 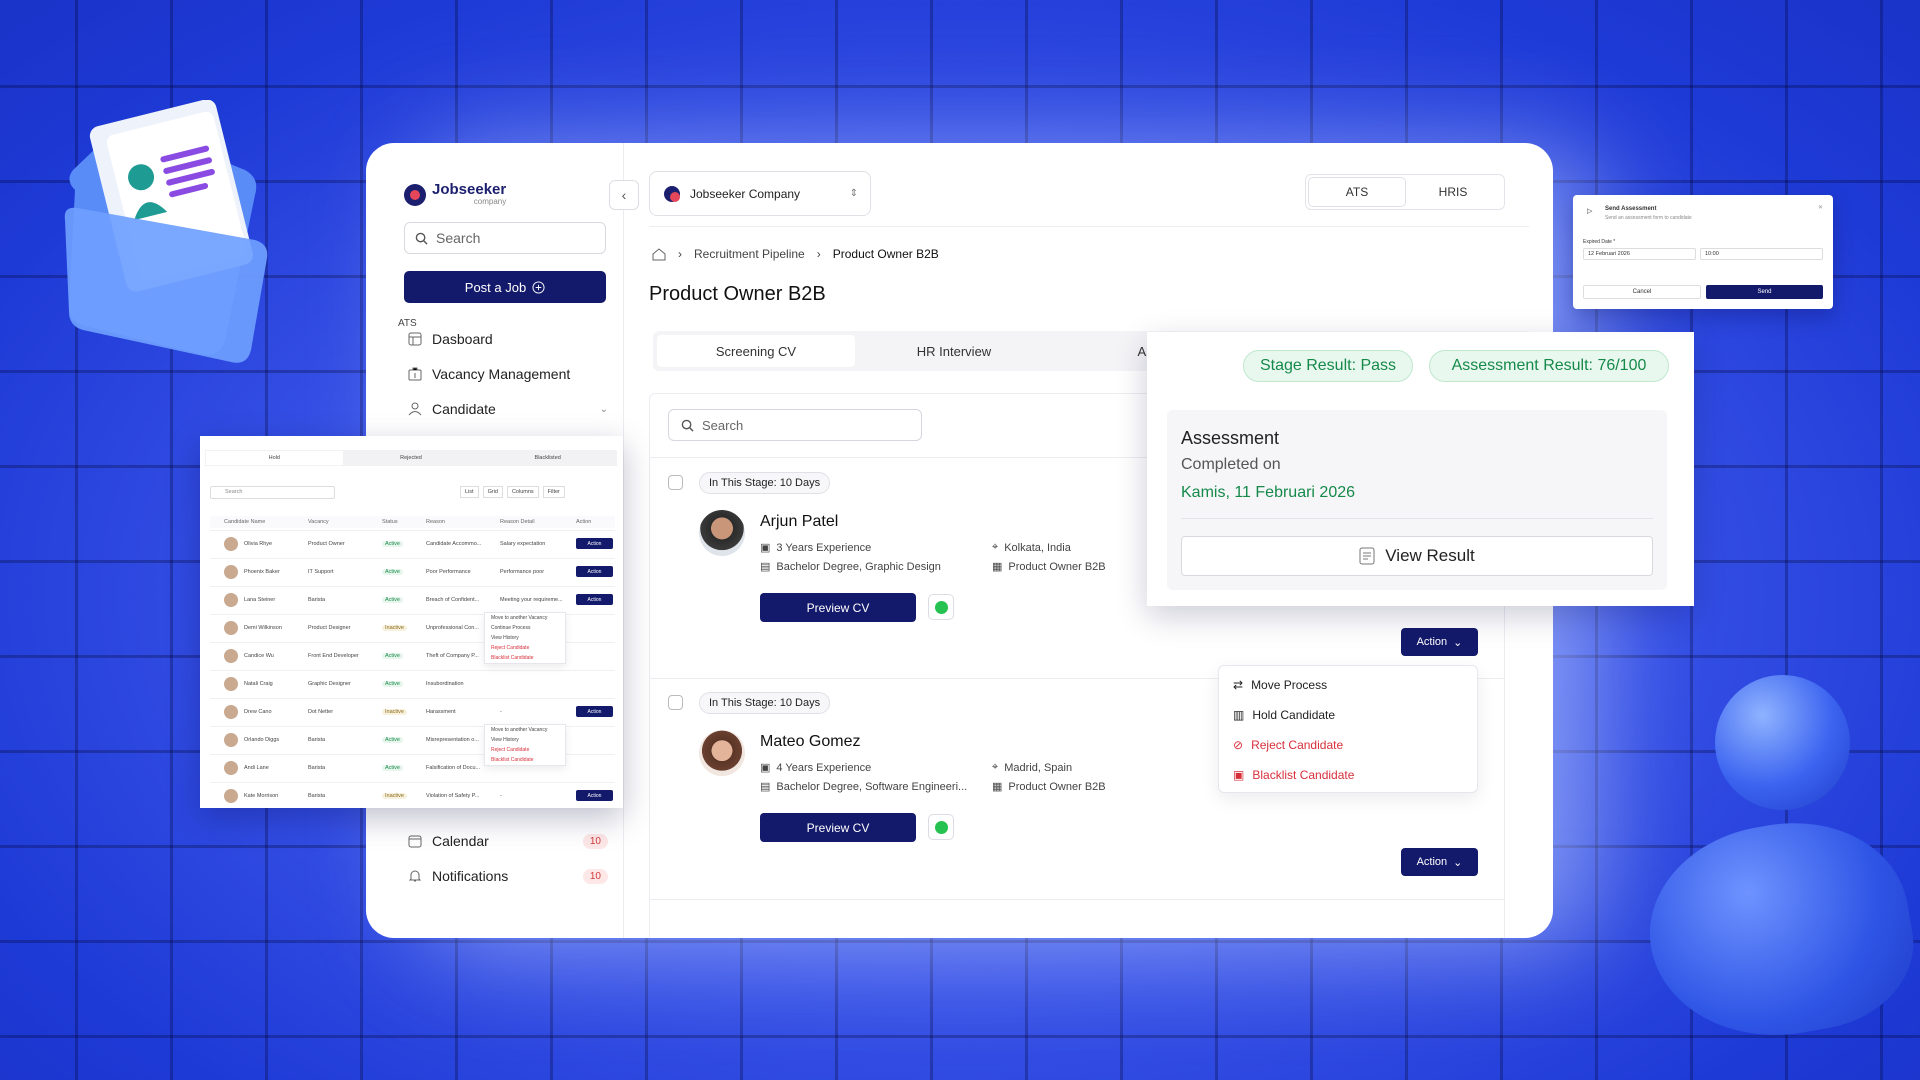 I want to click on menu-item-reject-candidate: ⊘ Reject Candidate, so click(x=1288, y=745).